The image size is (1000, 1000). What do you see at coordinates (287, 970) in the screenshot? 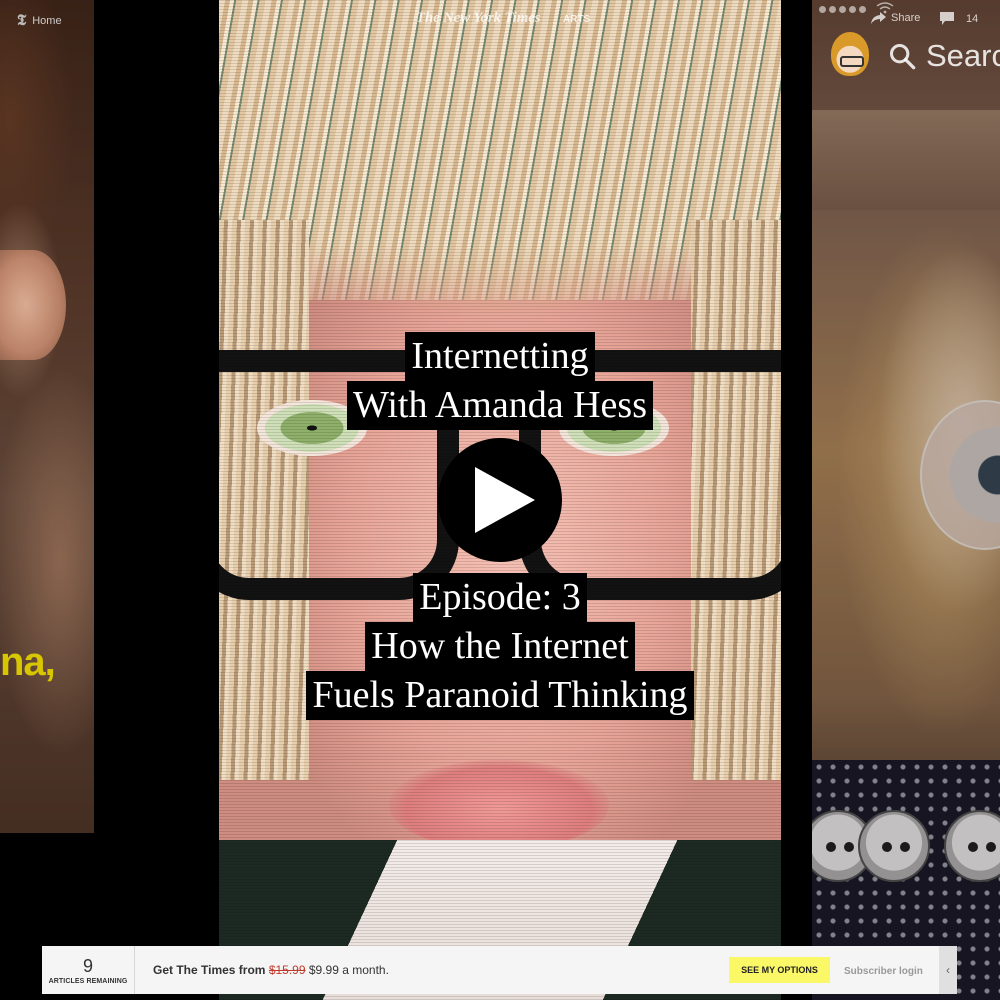
I see `old-price: $15.99` at bounding box center [287, 970].